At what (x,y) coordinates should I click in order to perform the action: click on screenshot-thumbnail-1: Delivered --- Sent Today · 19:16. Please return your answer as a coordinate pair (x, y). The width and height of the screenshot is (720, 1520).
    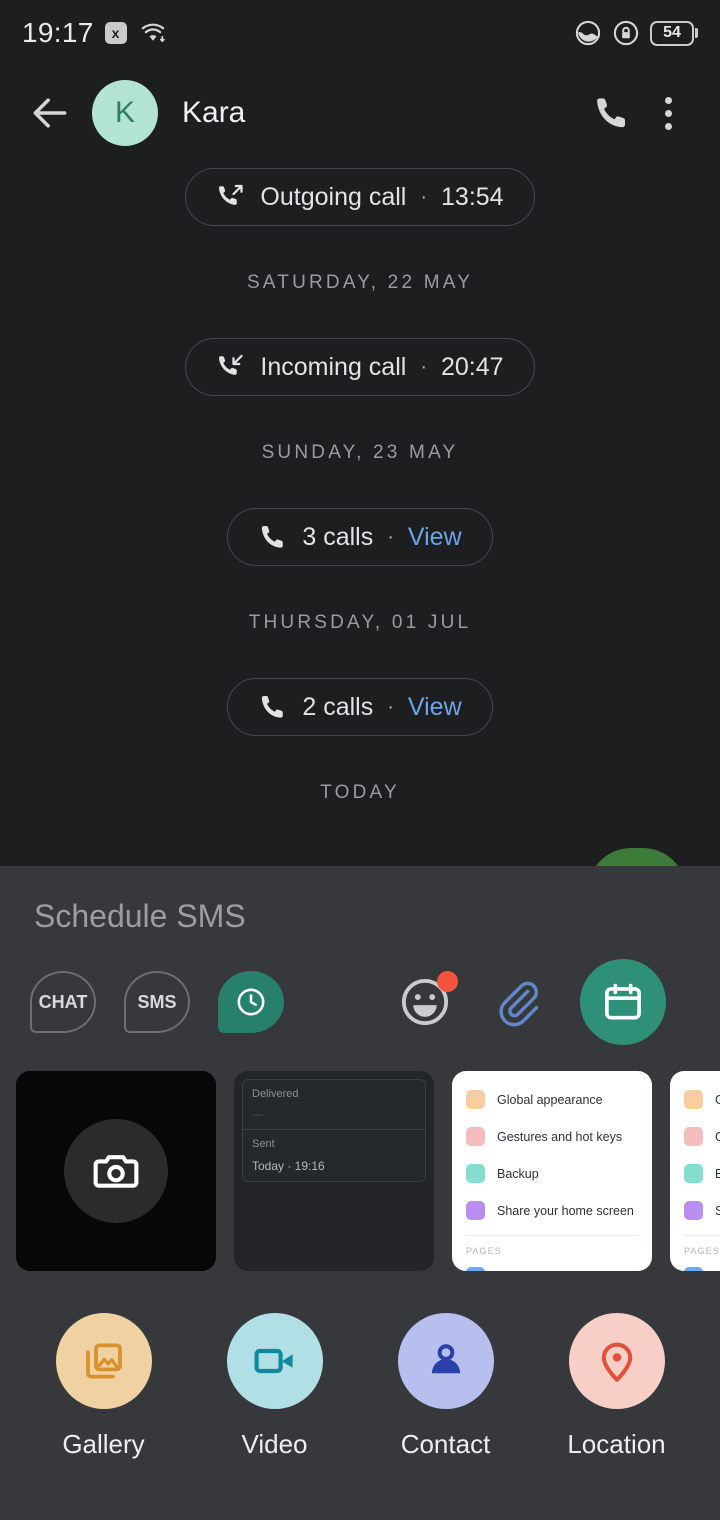
    Looking at the image, I should click on (334, 1171).